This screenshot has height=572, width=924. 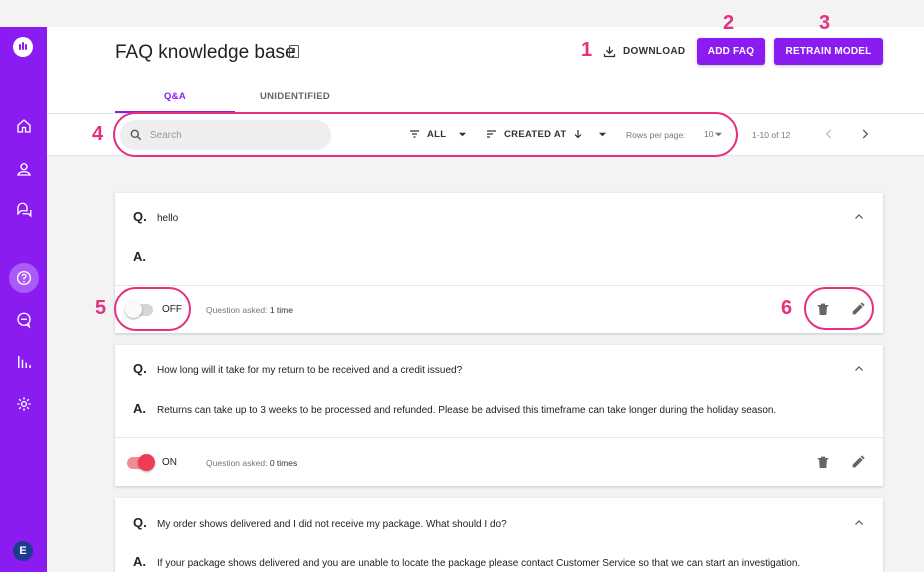 I want to click on sidebar-item-faq, so click(x=24, y=278).